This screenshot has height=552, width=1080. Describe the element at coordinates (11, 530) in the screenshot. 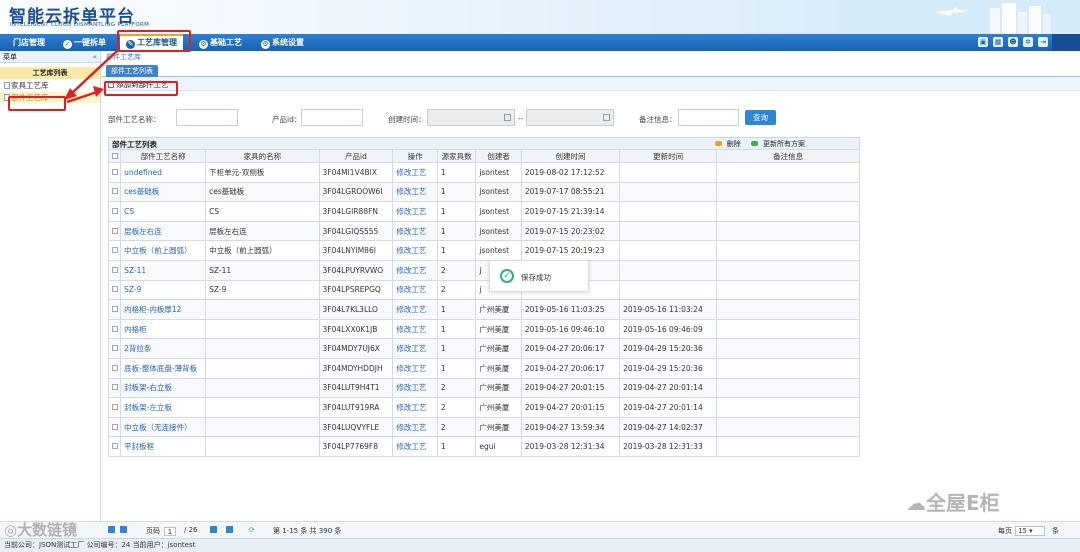

I see `watermark-logo-icon: ◎` at that location.